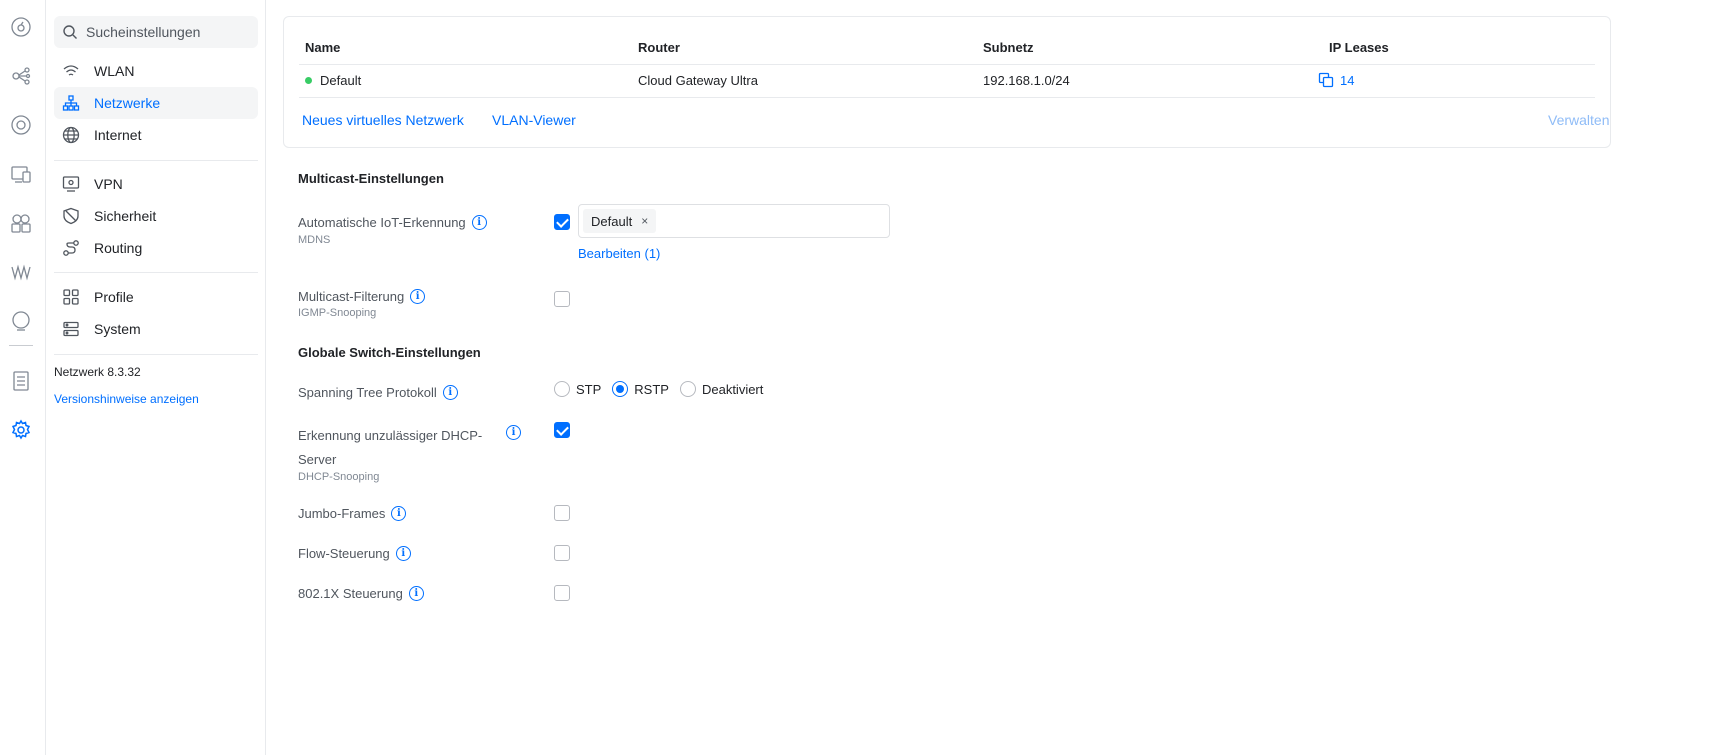 The height and width of the screenshot is (755, 1725). What do you see at coordinates (734, 221) in the screenshot?
I see `network-tag-select: Default ×` at bounding box center [734, 221].